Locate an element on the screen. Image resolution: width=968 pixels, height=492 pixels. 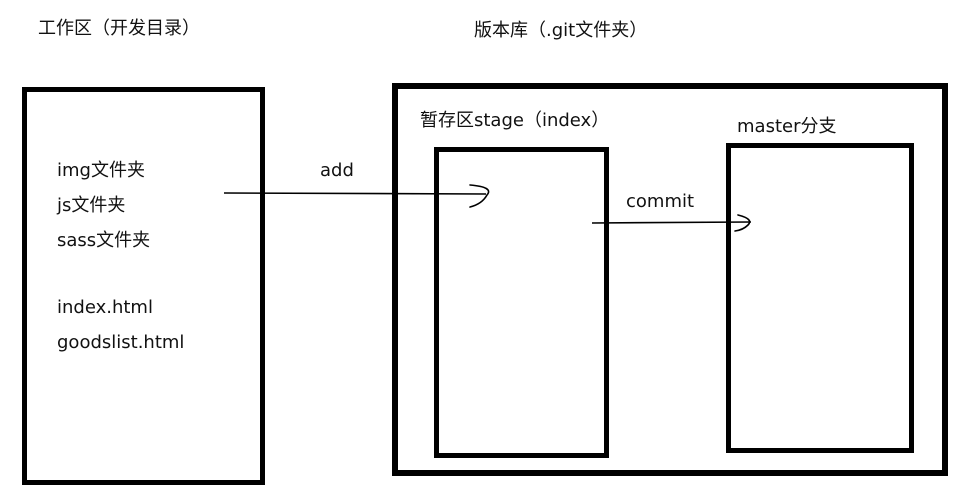
arrows-layer is located at coordinates (487, 208).